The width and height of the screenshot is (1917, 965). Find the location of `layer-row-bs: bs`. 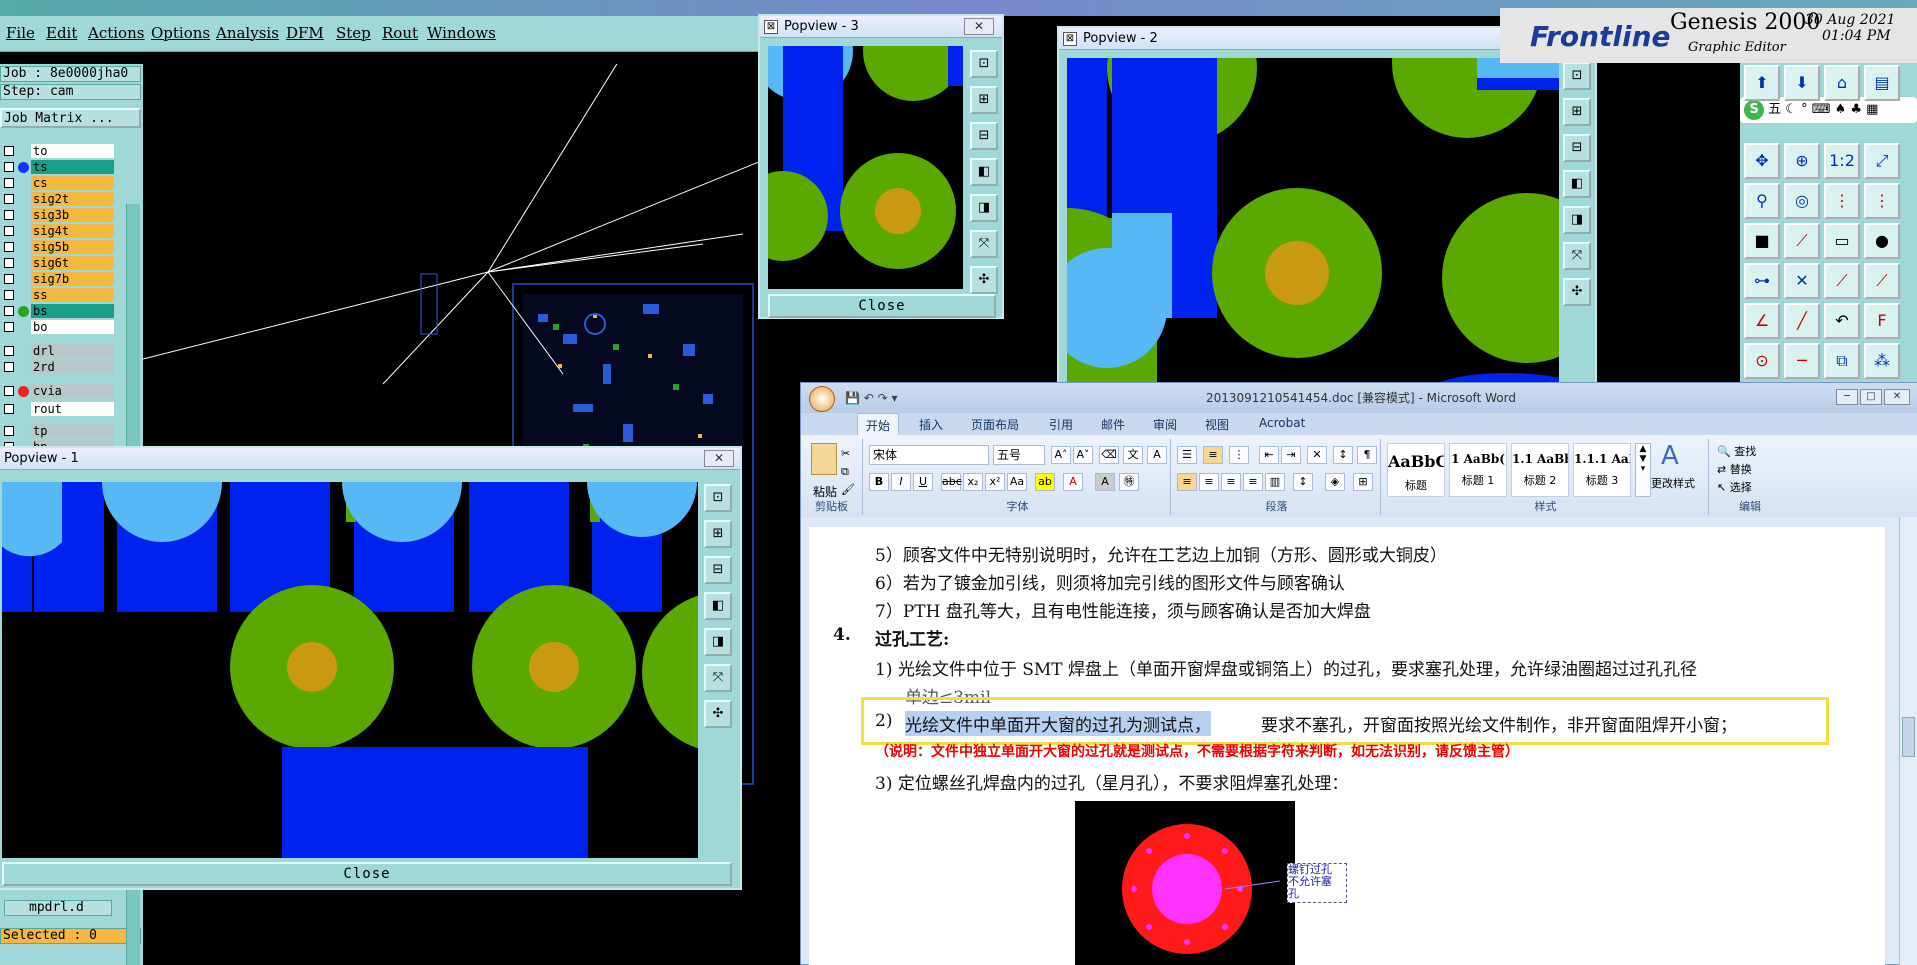

layer-row-bs: bs is located at coordinates (59, 311).